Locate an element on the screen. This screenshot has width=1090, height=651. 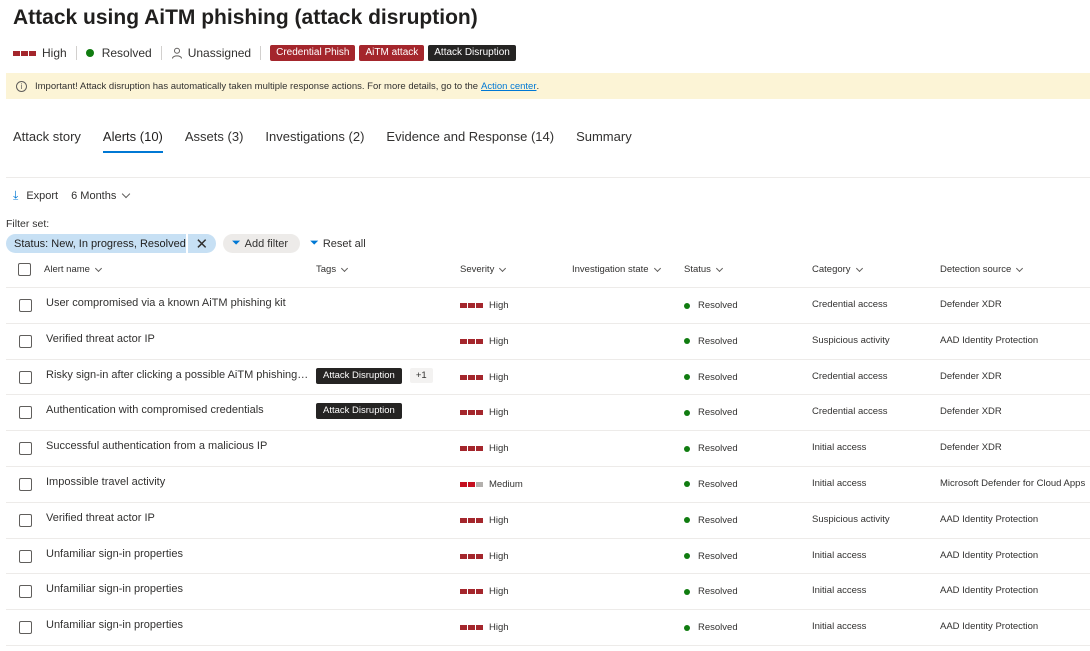
column-header-investigation-state: Investigation state is located at coordinates (616, 269).